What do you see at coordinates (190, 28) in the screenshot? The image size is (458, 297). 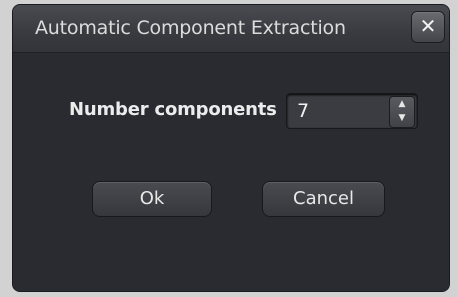 I see `dialog-title: Automatic Component Extraction` at bounding box center [190, 28].